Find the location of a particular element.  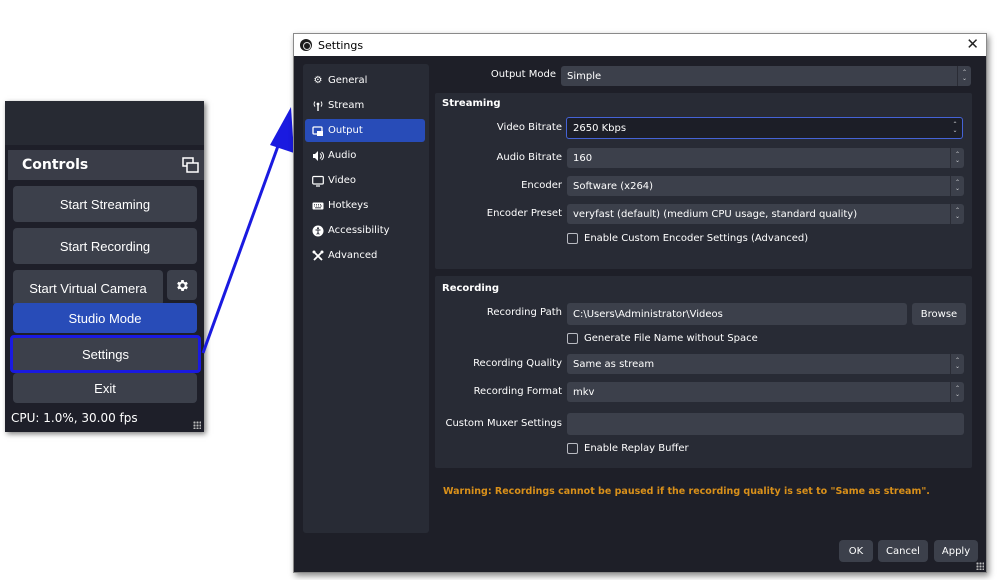

video-bitrate-value: 2650 Kbps is located at coordinates (600, 128).